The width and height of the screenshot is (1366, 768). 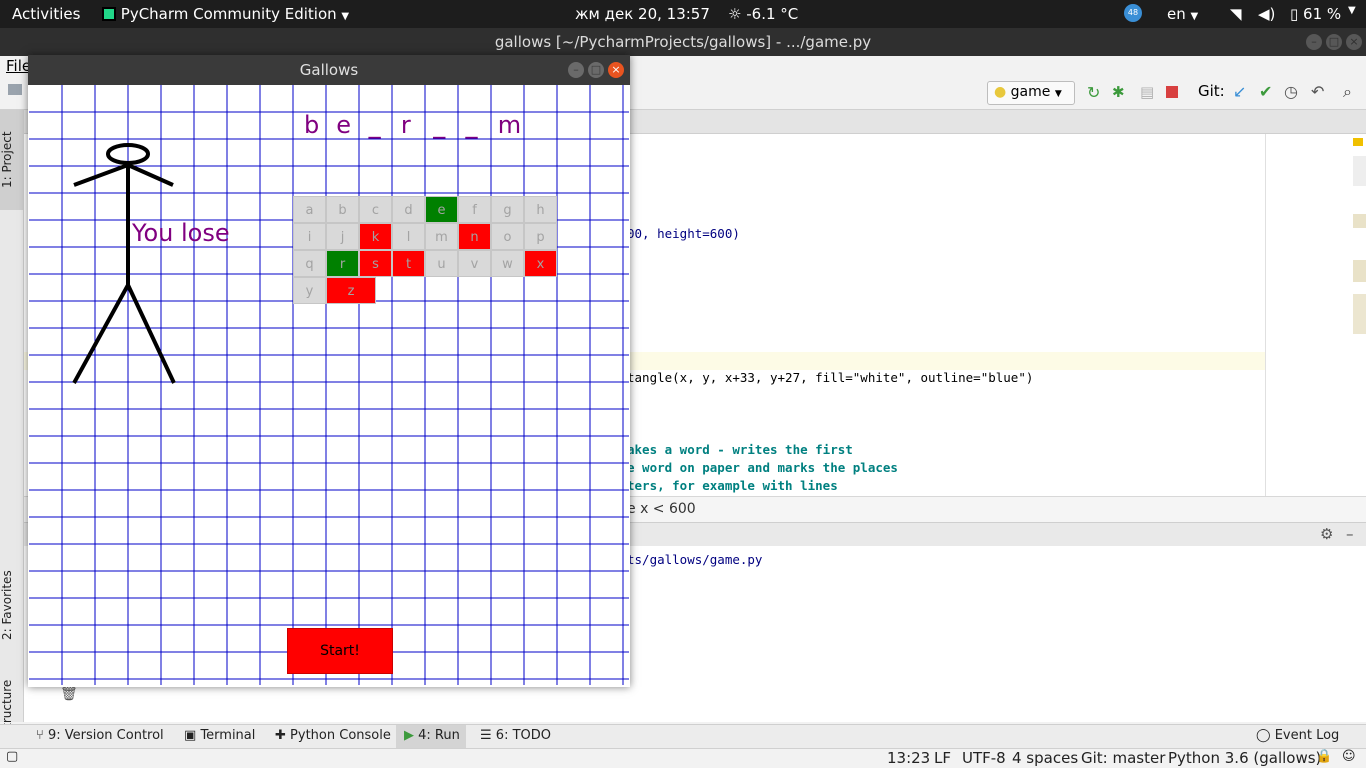 I want to click on rerun-icon: ↻, so click(x=1093, y=92).